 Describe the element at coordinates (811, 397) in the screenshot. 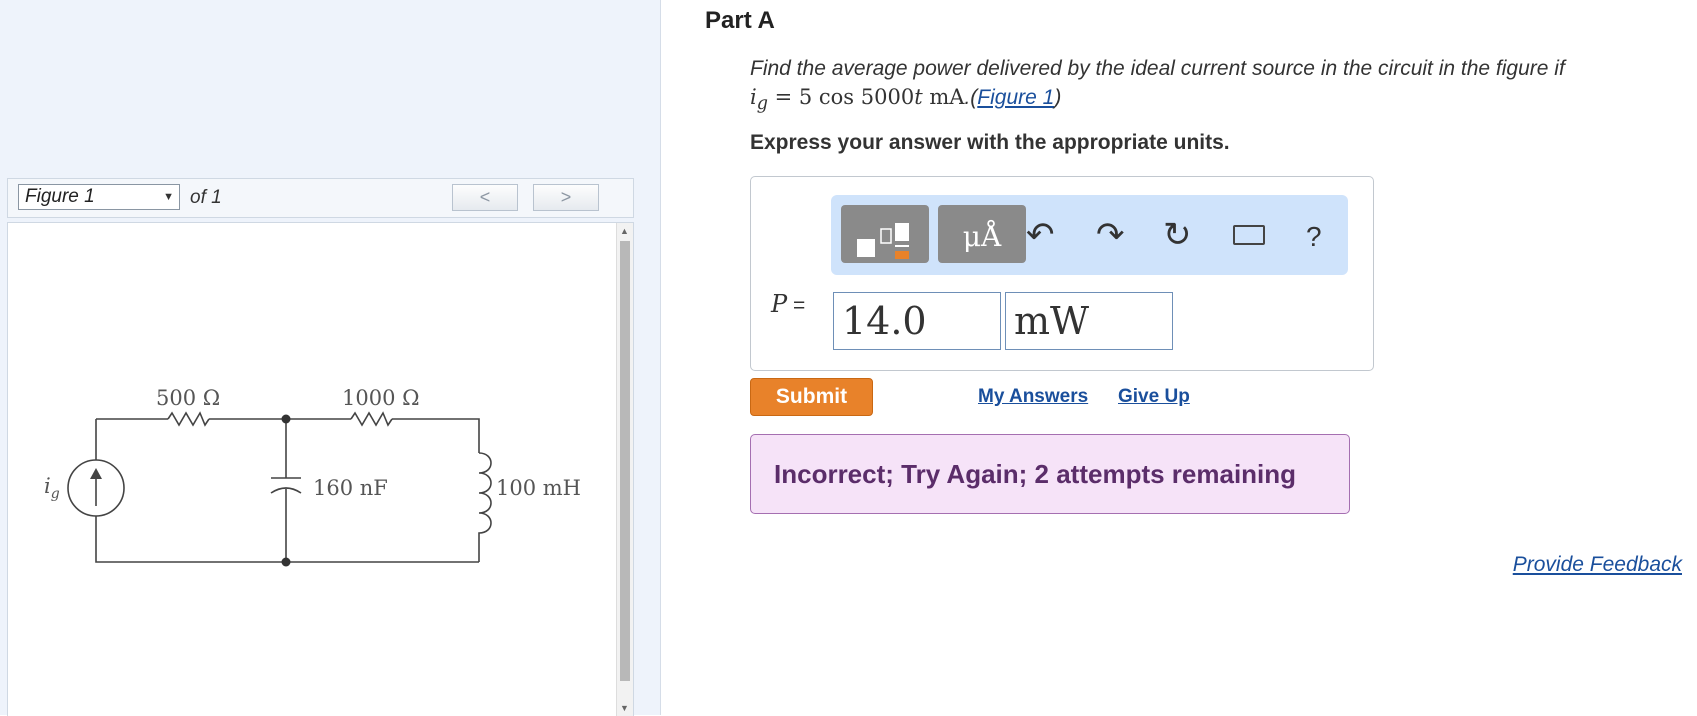

I see `submit-button: Submit` at that location.